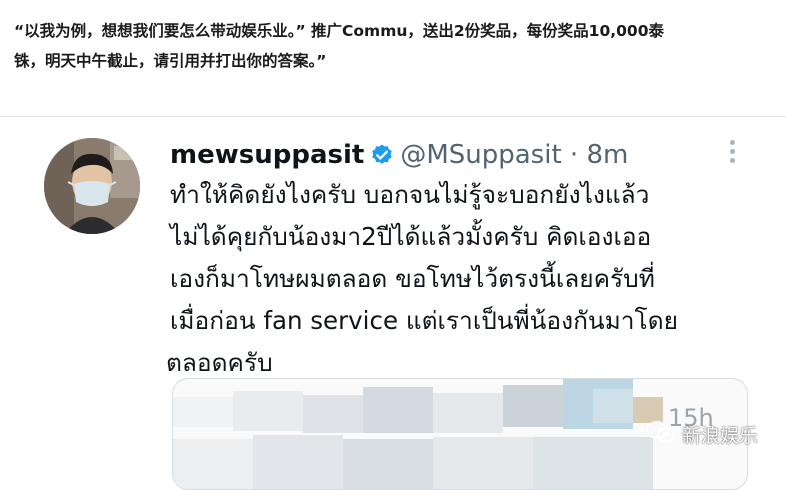 This screenshot has width=786, height=490. What do you see at coordinates (480, 155) in the screenshot?
I see `handle: @MSuppasit` at bounding box center [480, 155].